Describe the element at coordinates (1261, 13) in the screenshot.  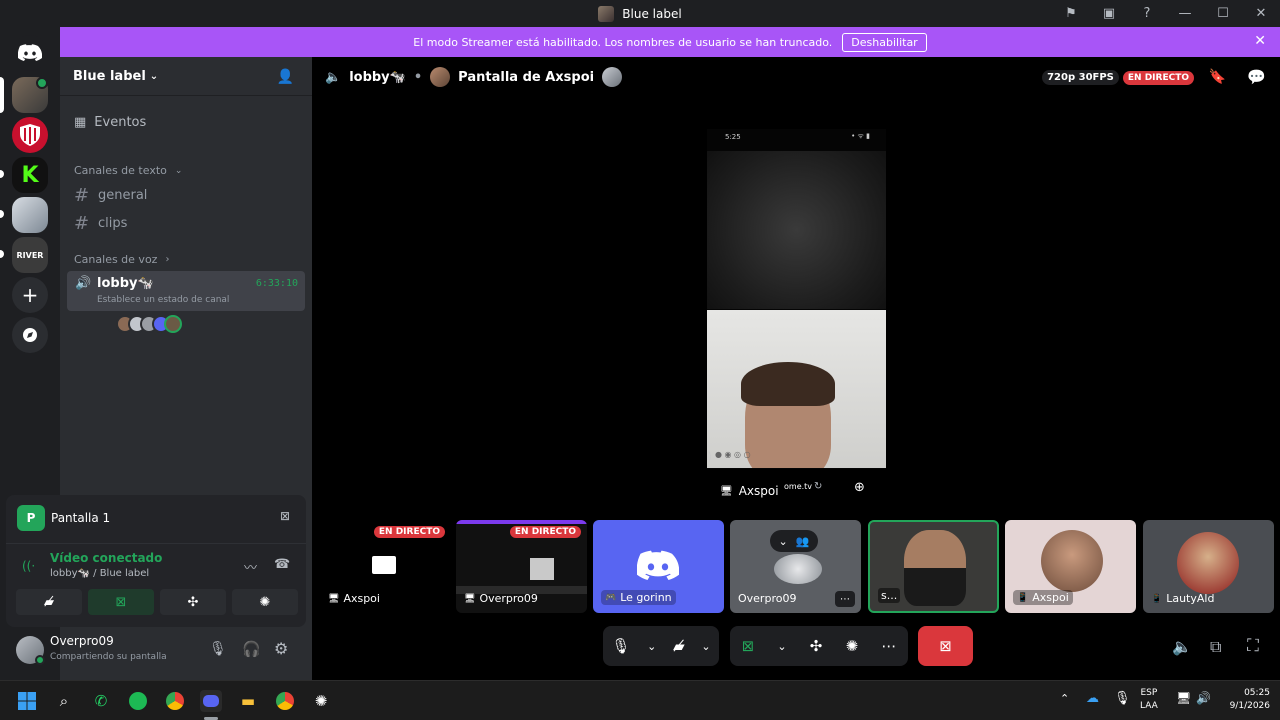
I see `close-window-button: ✕` at that location.